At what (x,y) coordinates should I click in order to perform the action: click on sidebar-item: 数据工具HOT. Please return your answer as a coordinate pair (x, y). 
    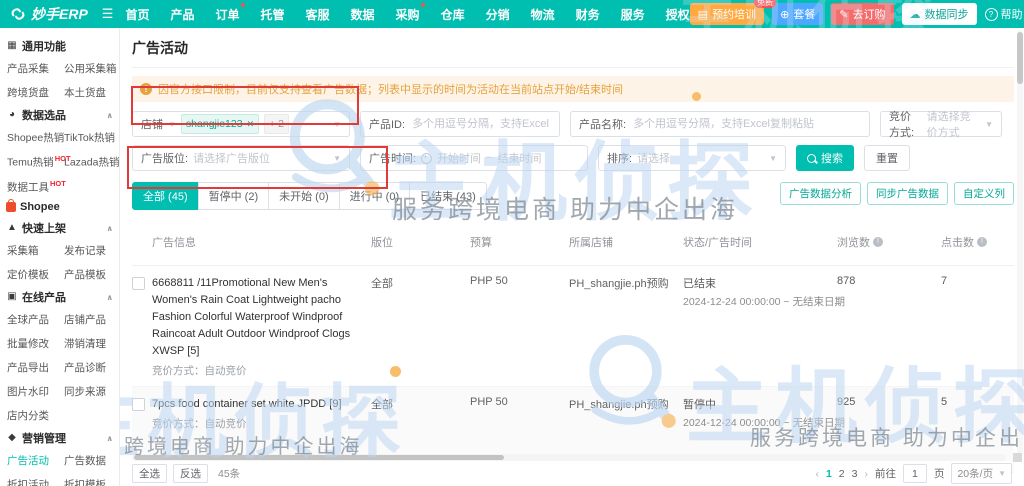
    Looking at the image, I should click on (36, 187).